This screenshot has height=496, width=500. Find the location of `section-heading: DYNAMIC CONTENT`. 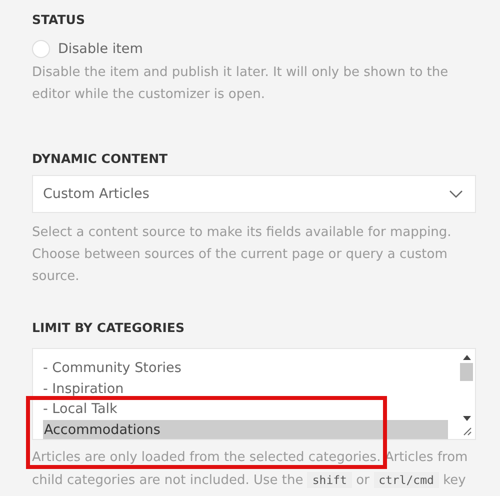

section-heading: DYNAMIC CONTENT is located at coordinates (100, 159).